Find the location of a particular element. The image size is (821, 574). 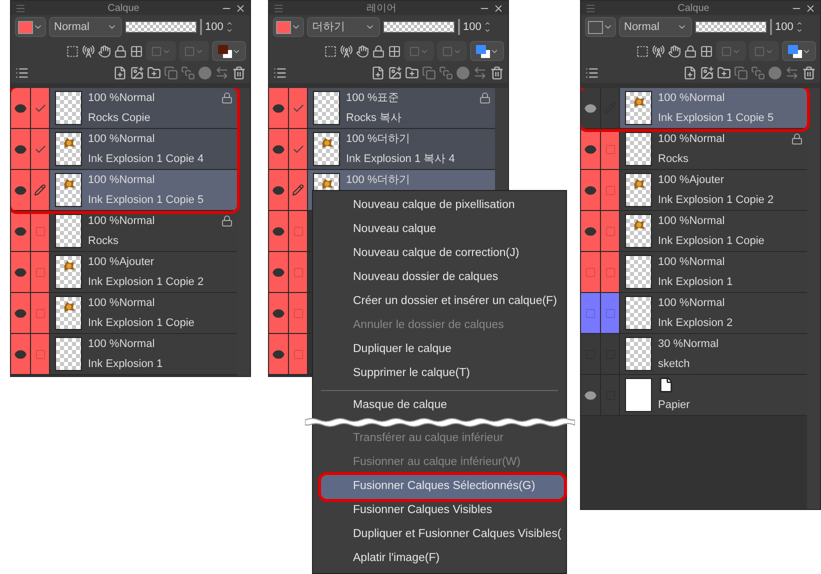

layer-name: Ink Explosion 1 Copie 4 is located at coordinates (146, 159).